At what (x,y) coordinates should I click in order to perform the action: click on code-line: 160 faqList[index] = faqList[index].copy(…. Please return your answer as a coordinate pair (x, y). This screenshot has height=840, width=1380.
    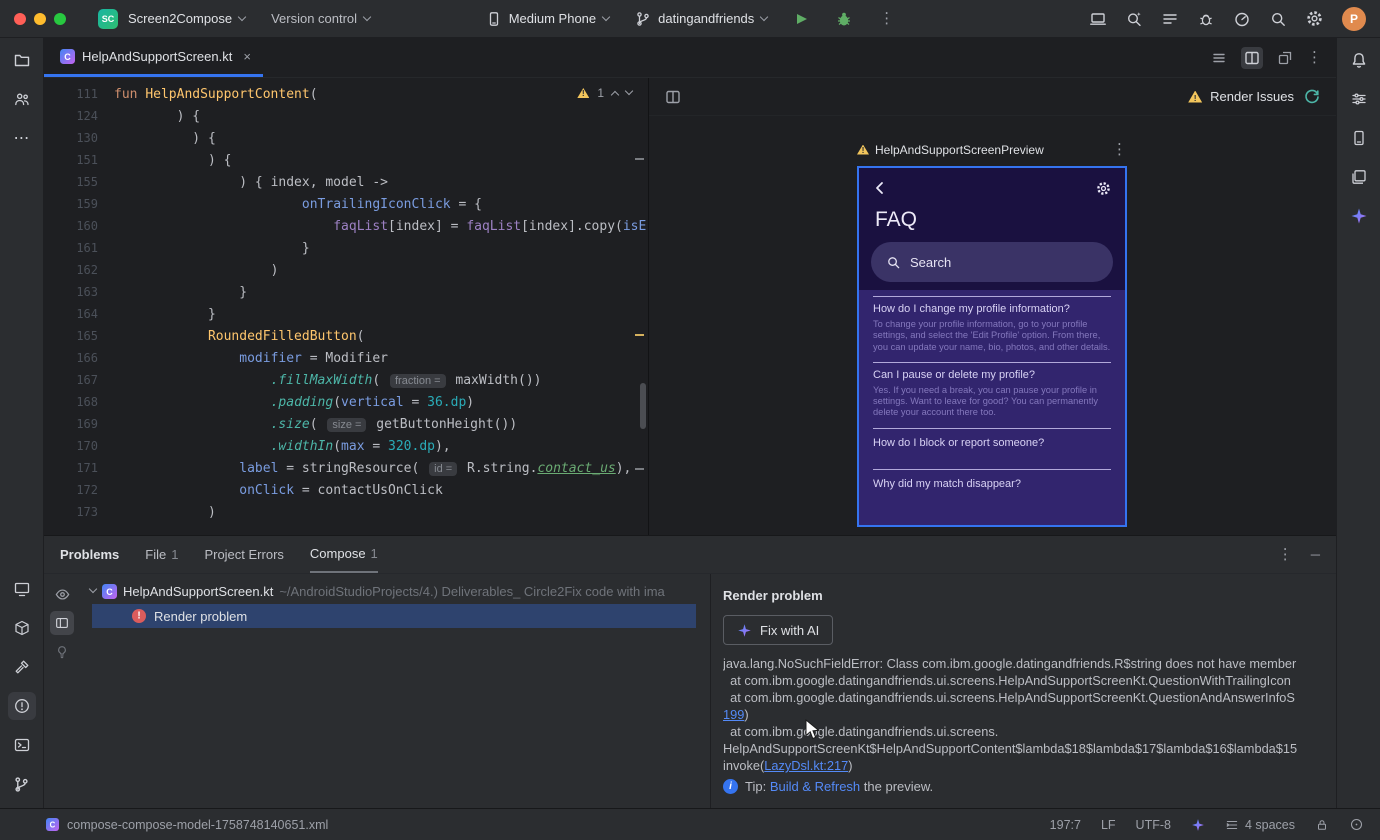
    Looking at the image, I should click on (346, 226).